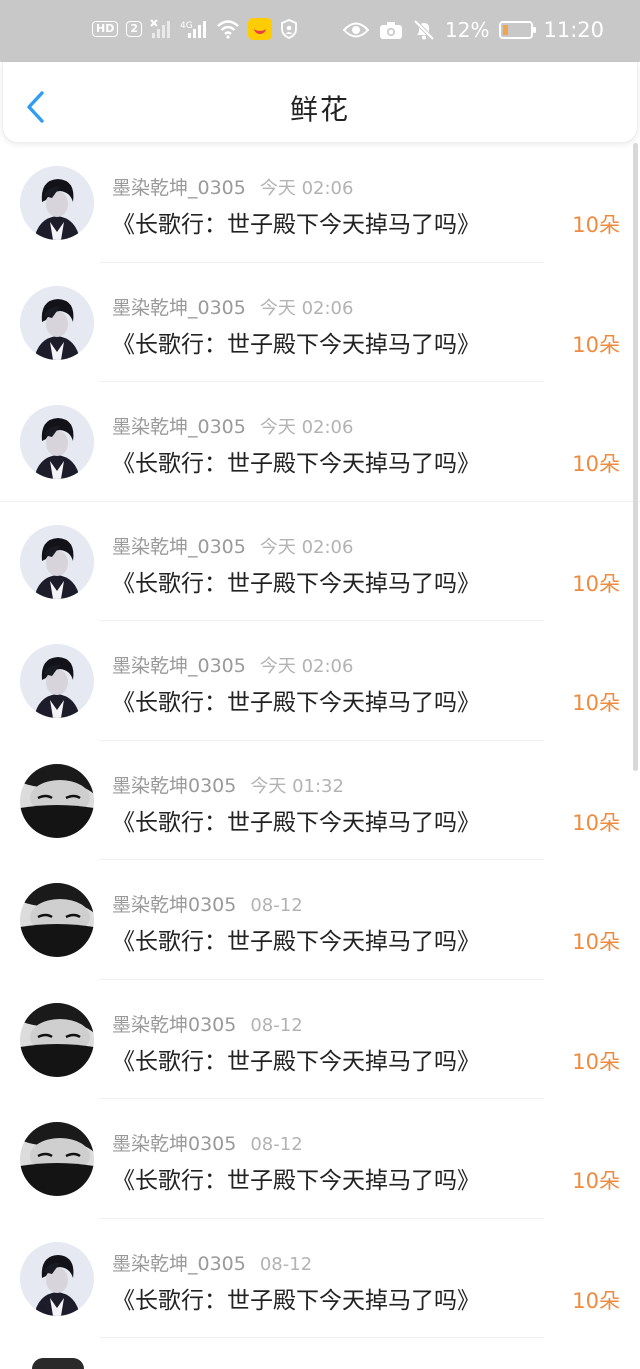 The height and width of the screenshot is (1369, 640). Describe the element at coordinates (228, 29) in the screenshot. I see `wifi-icon` at that location.